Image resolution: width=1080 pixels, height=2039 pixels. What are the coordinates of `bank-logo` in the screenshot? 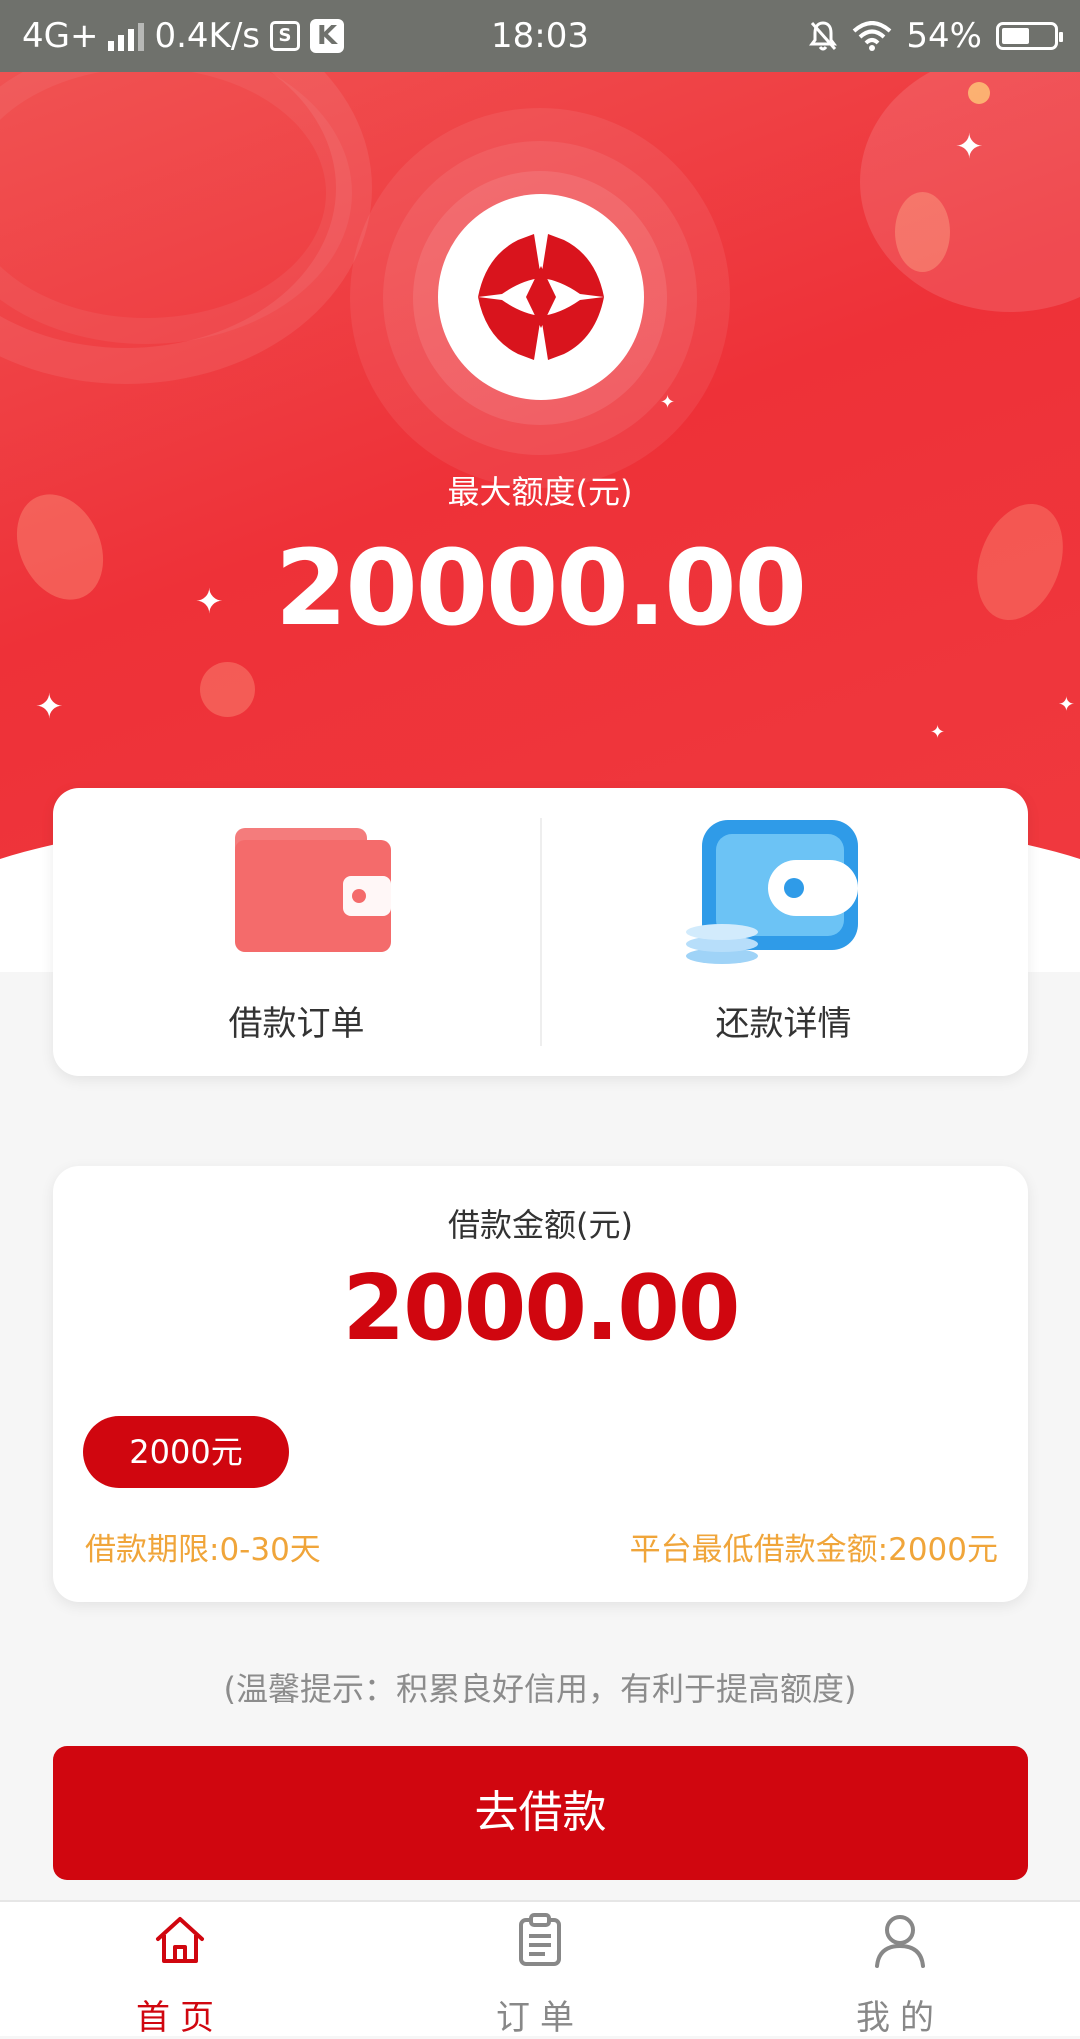 It's located at (541, 297).